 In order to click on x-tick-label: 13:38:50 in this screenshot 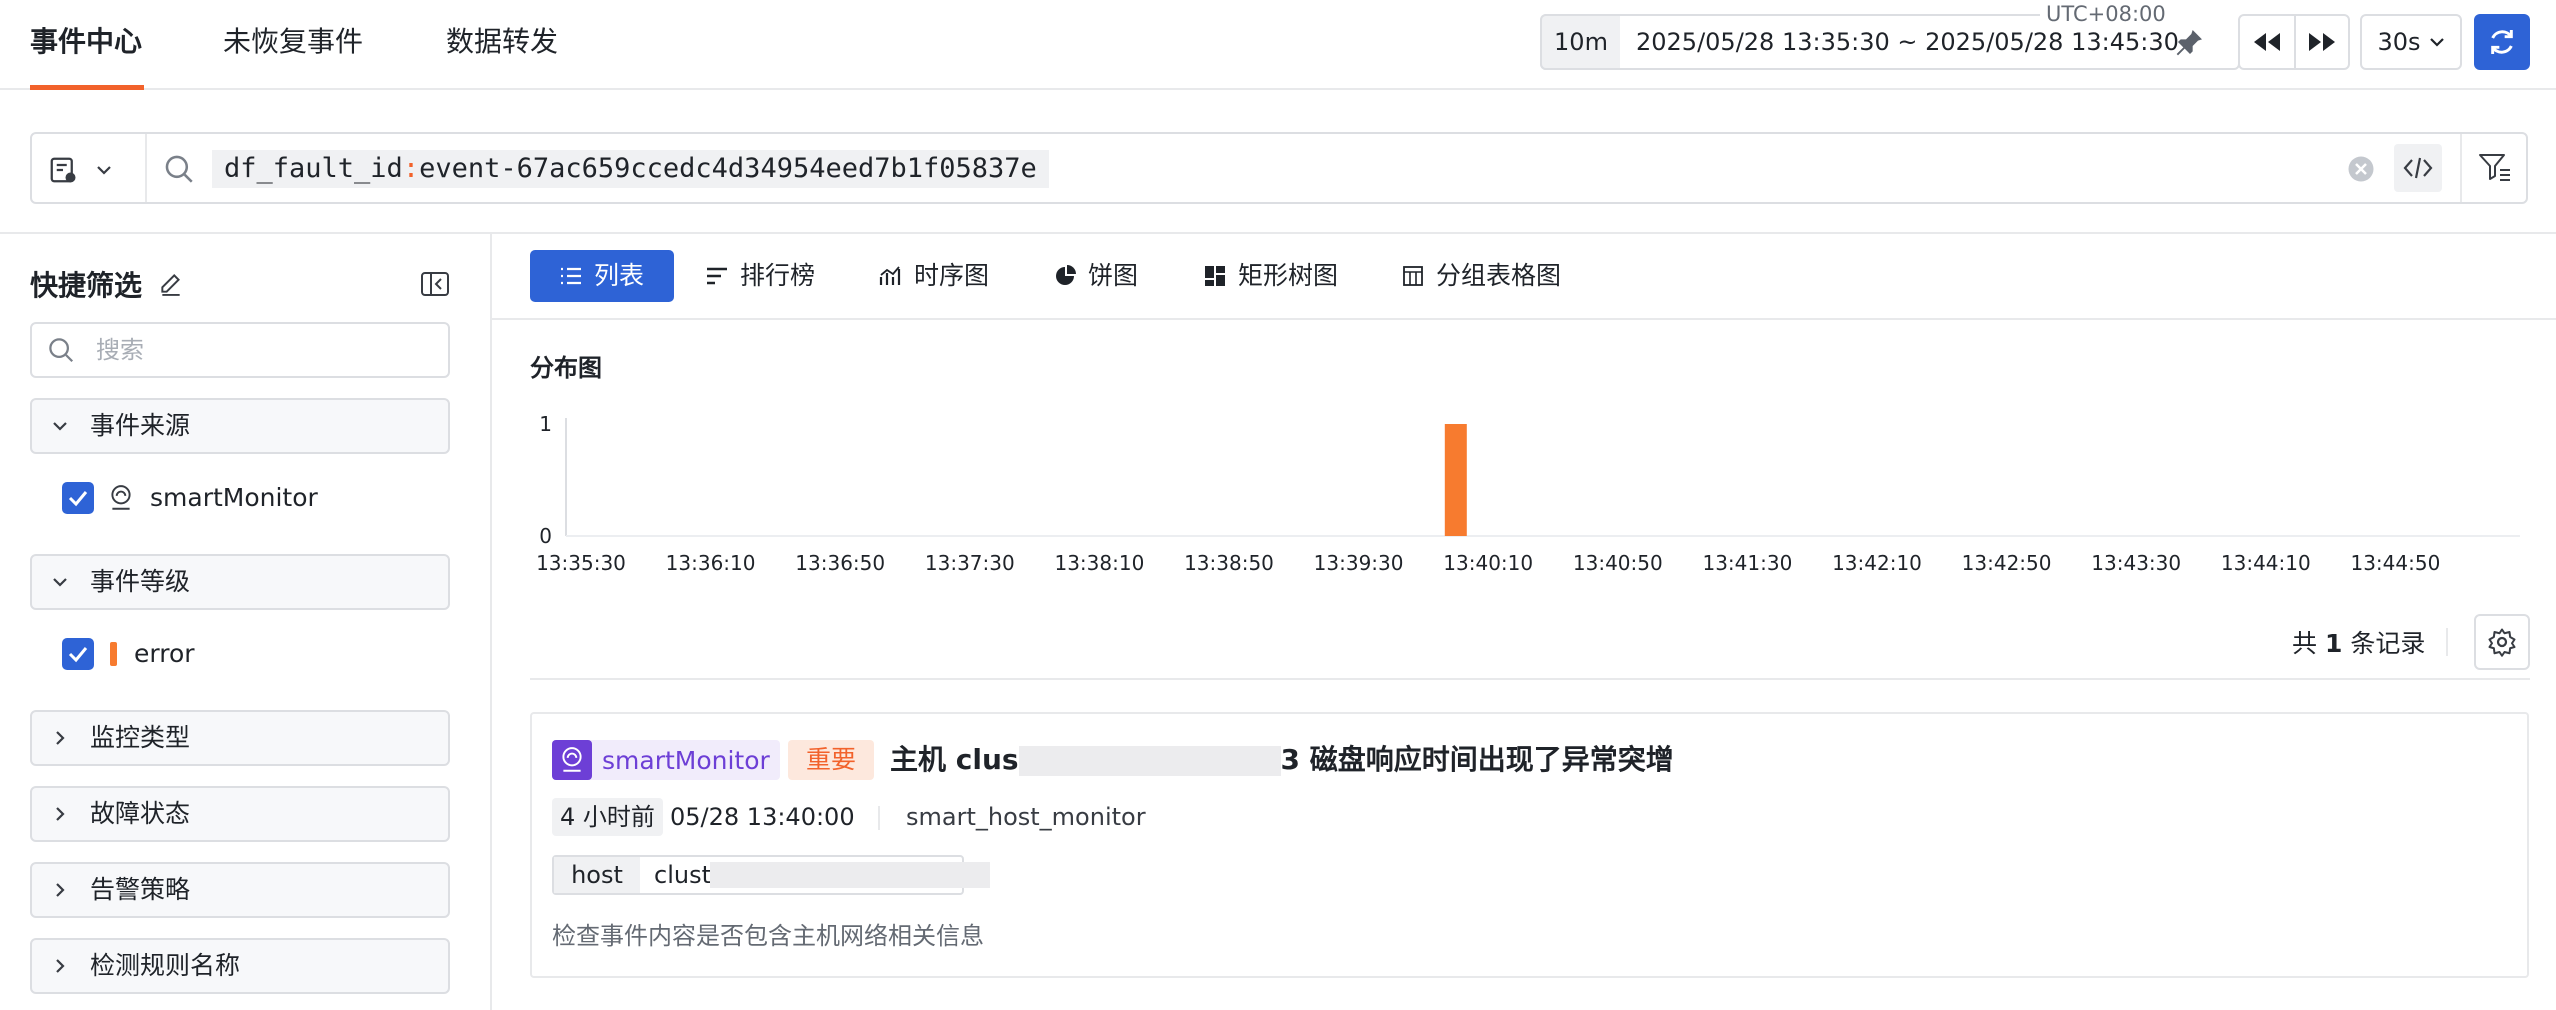, I will do `click(1229, 563)`.